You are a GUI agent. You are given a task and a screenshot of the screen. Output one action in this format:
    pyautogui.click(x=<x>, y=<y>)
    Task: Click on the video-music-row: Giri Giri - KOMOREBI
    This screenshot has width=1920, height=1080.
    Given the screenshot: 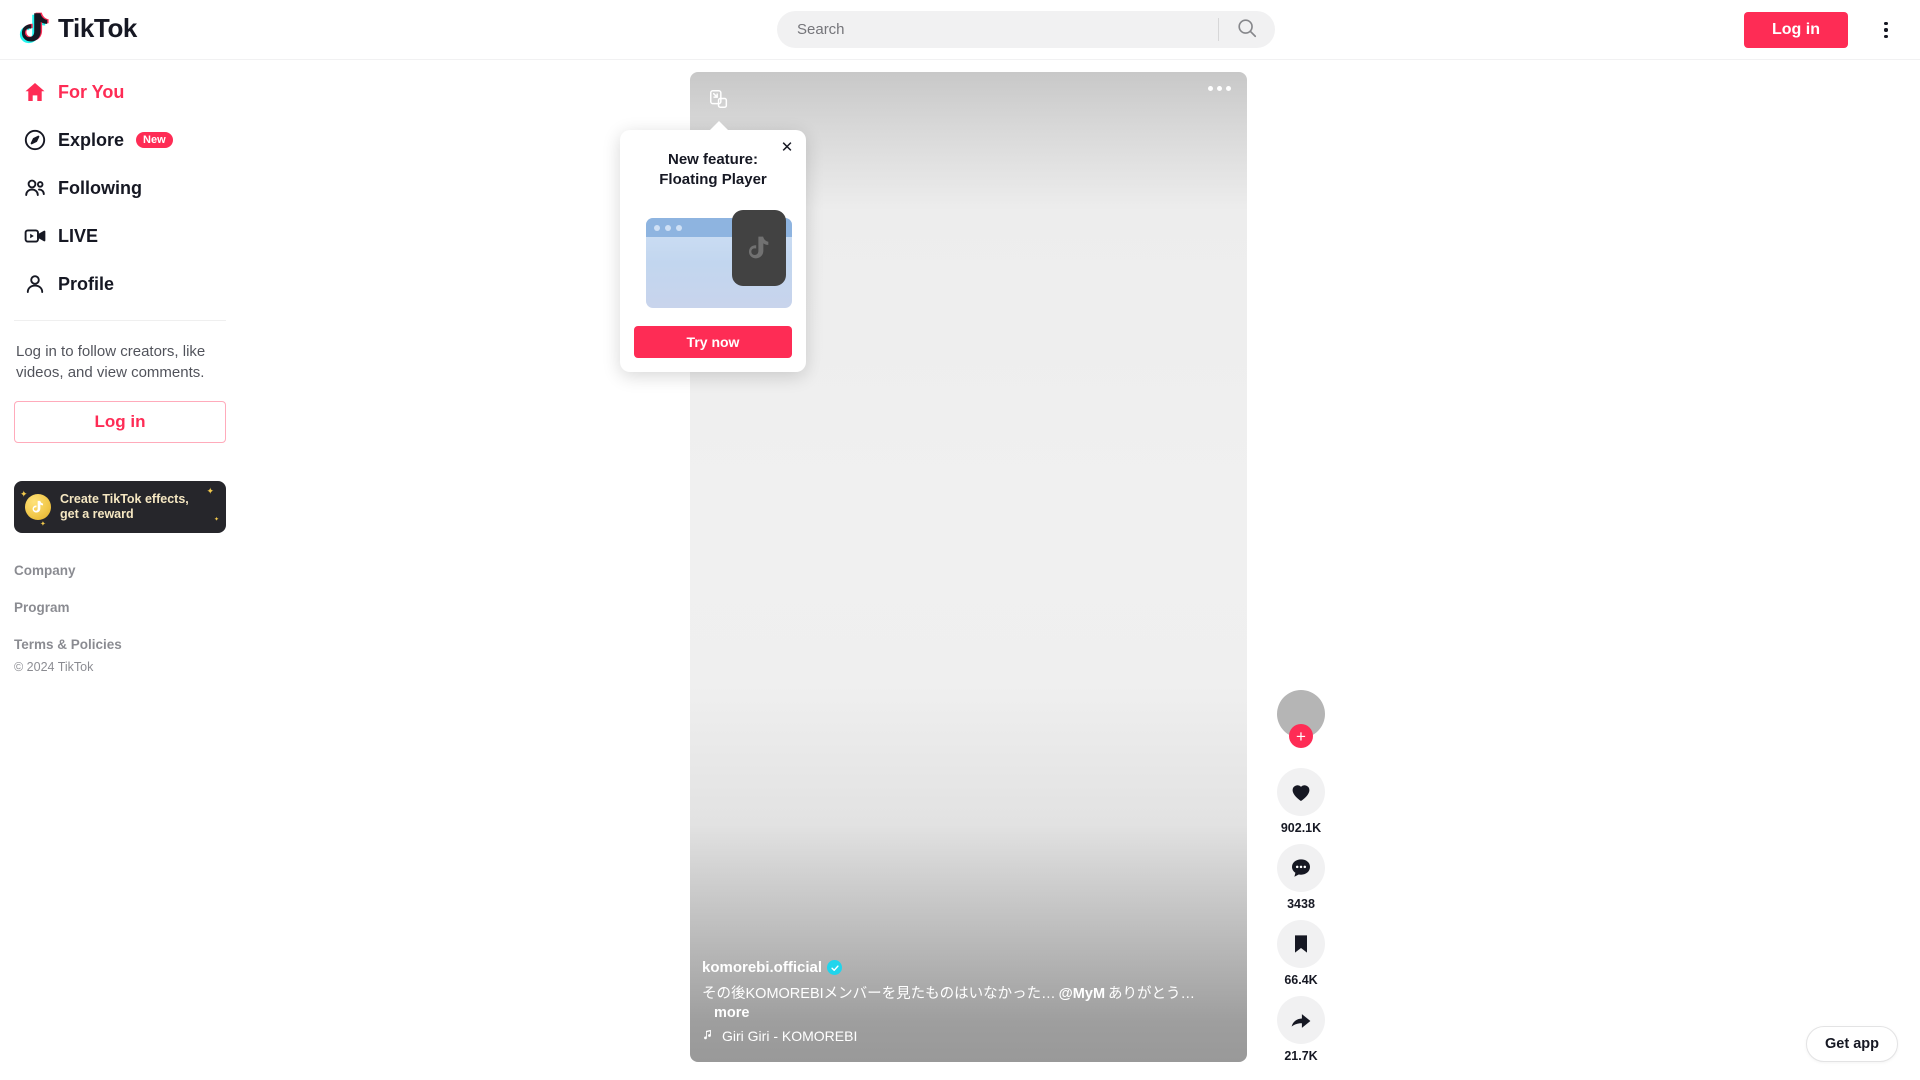 What is the action you would take?
    pyautogui.click(x=967, y=1036)
    